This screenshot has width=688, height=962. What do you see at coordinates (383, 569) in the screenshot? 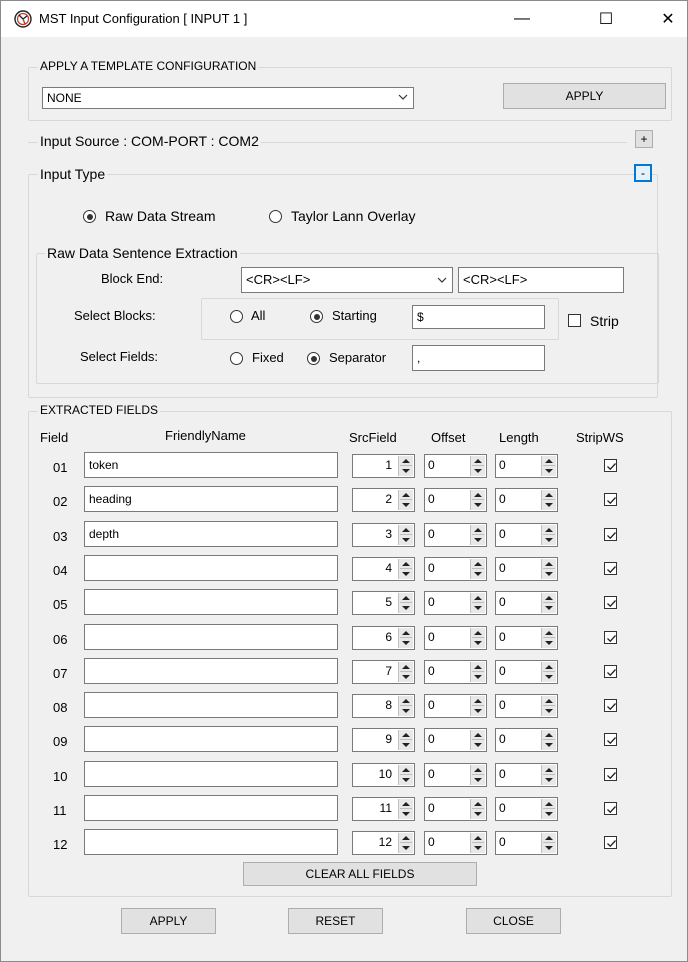
I see `src-field-spinner: 4` at bounding box center [383, 569].